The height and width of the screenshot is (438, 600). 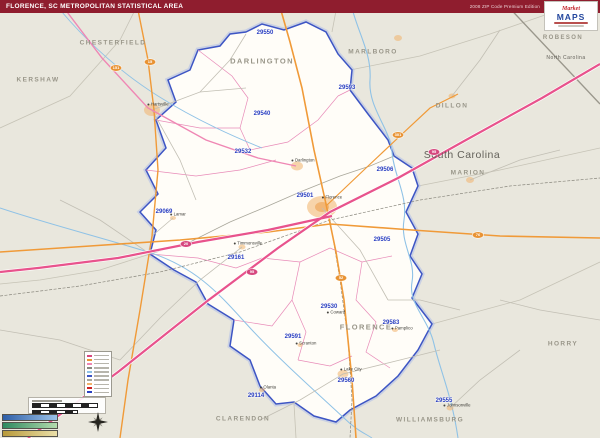 I want to click on logo-maps-text: MAPS, so click(x=571, y=16).